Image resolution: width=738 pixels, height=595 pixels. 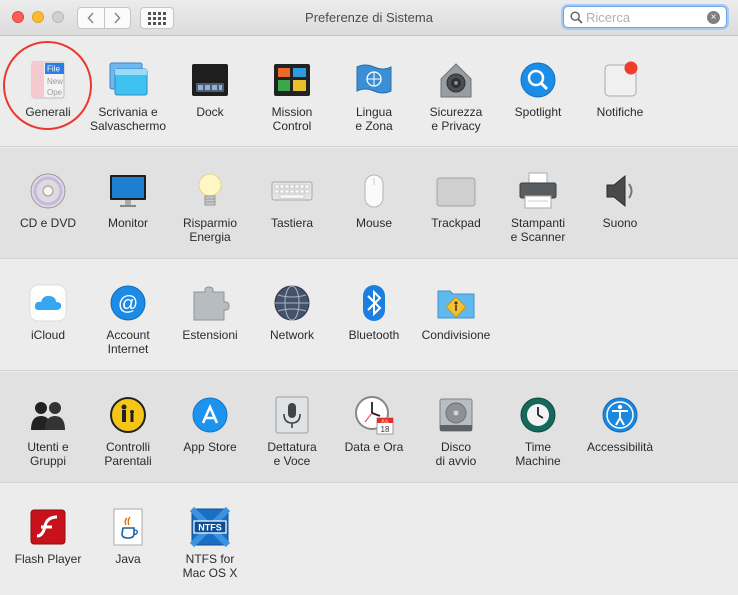 What do you see at coordinates (210, 112) in the screenshot?
I see `pref-label: Dock` at bounding box center [210, 112].